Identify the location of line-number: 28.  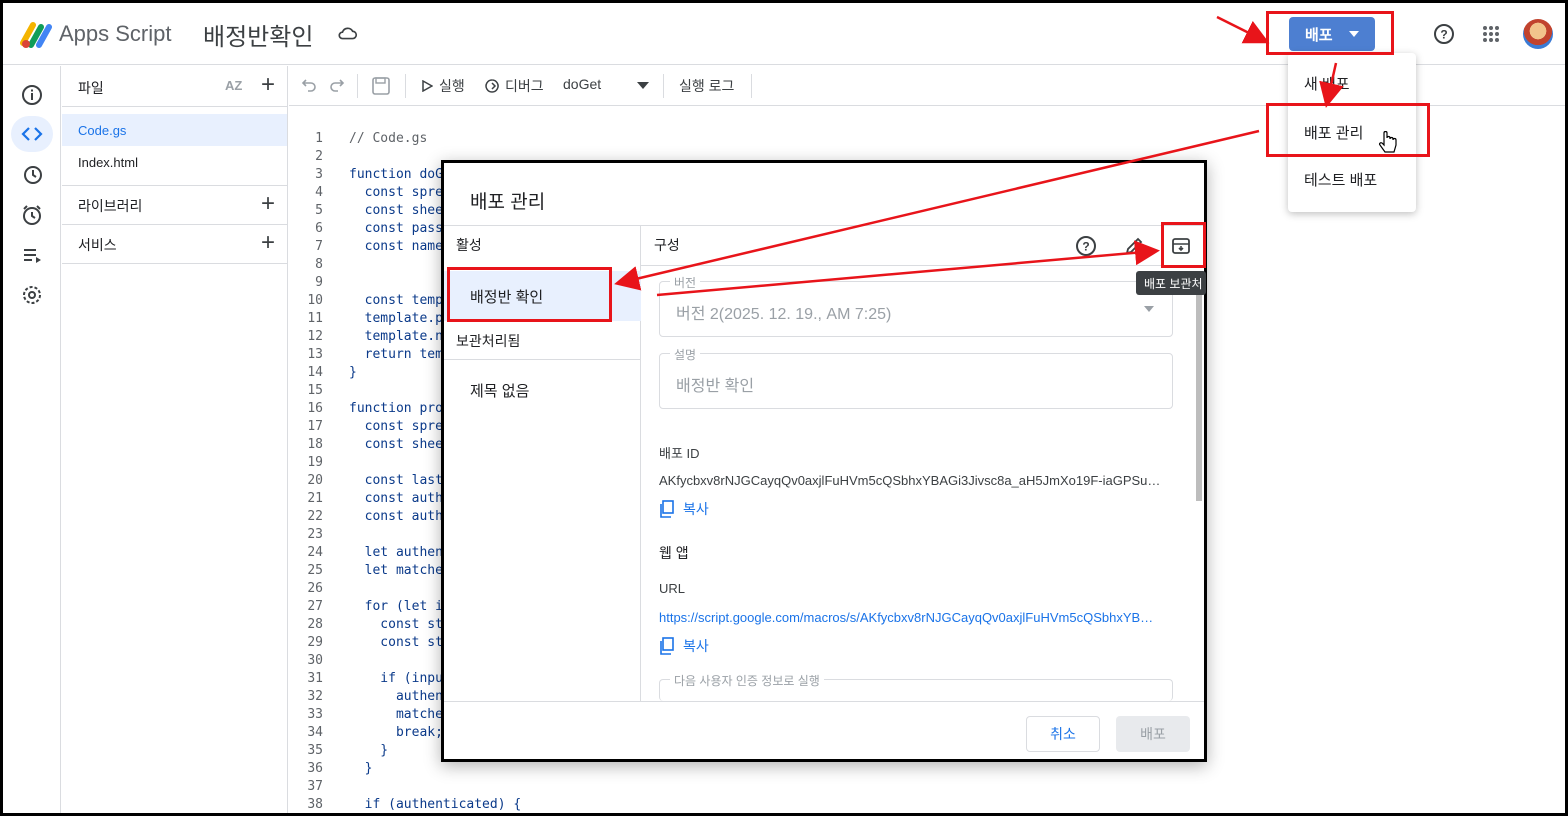
(315, 624).